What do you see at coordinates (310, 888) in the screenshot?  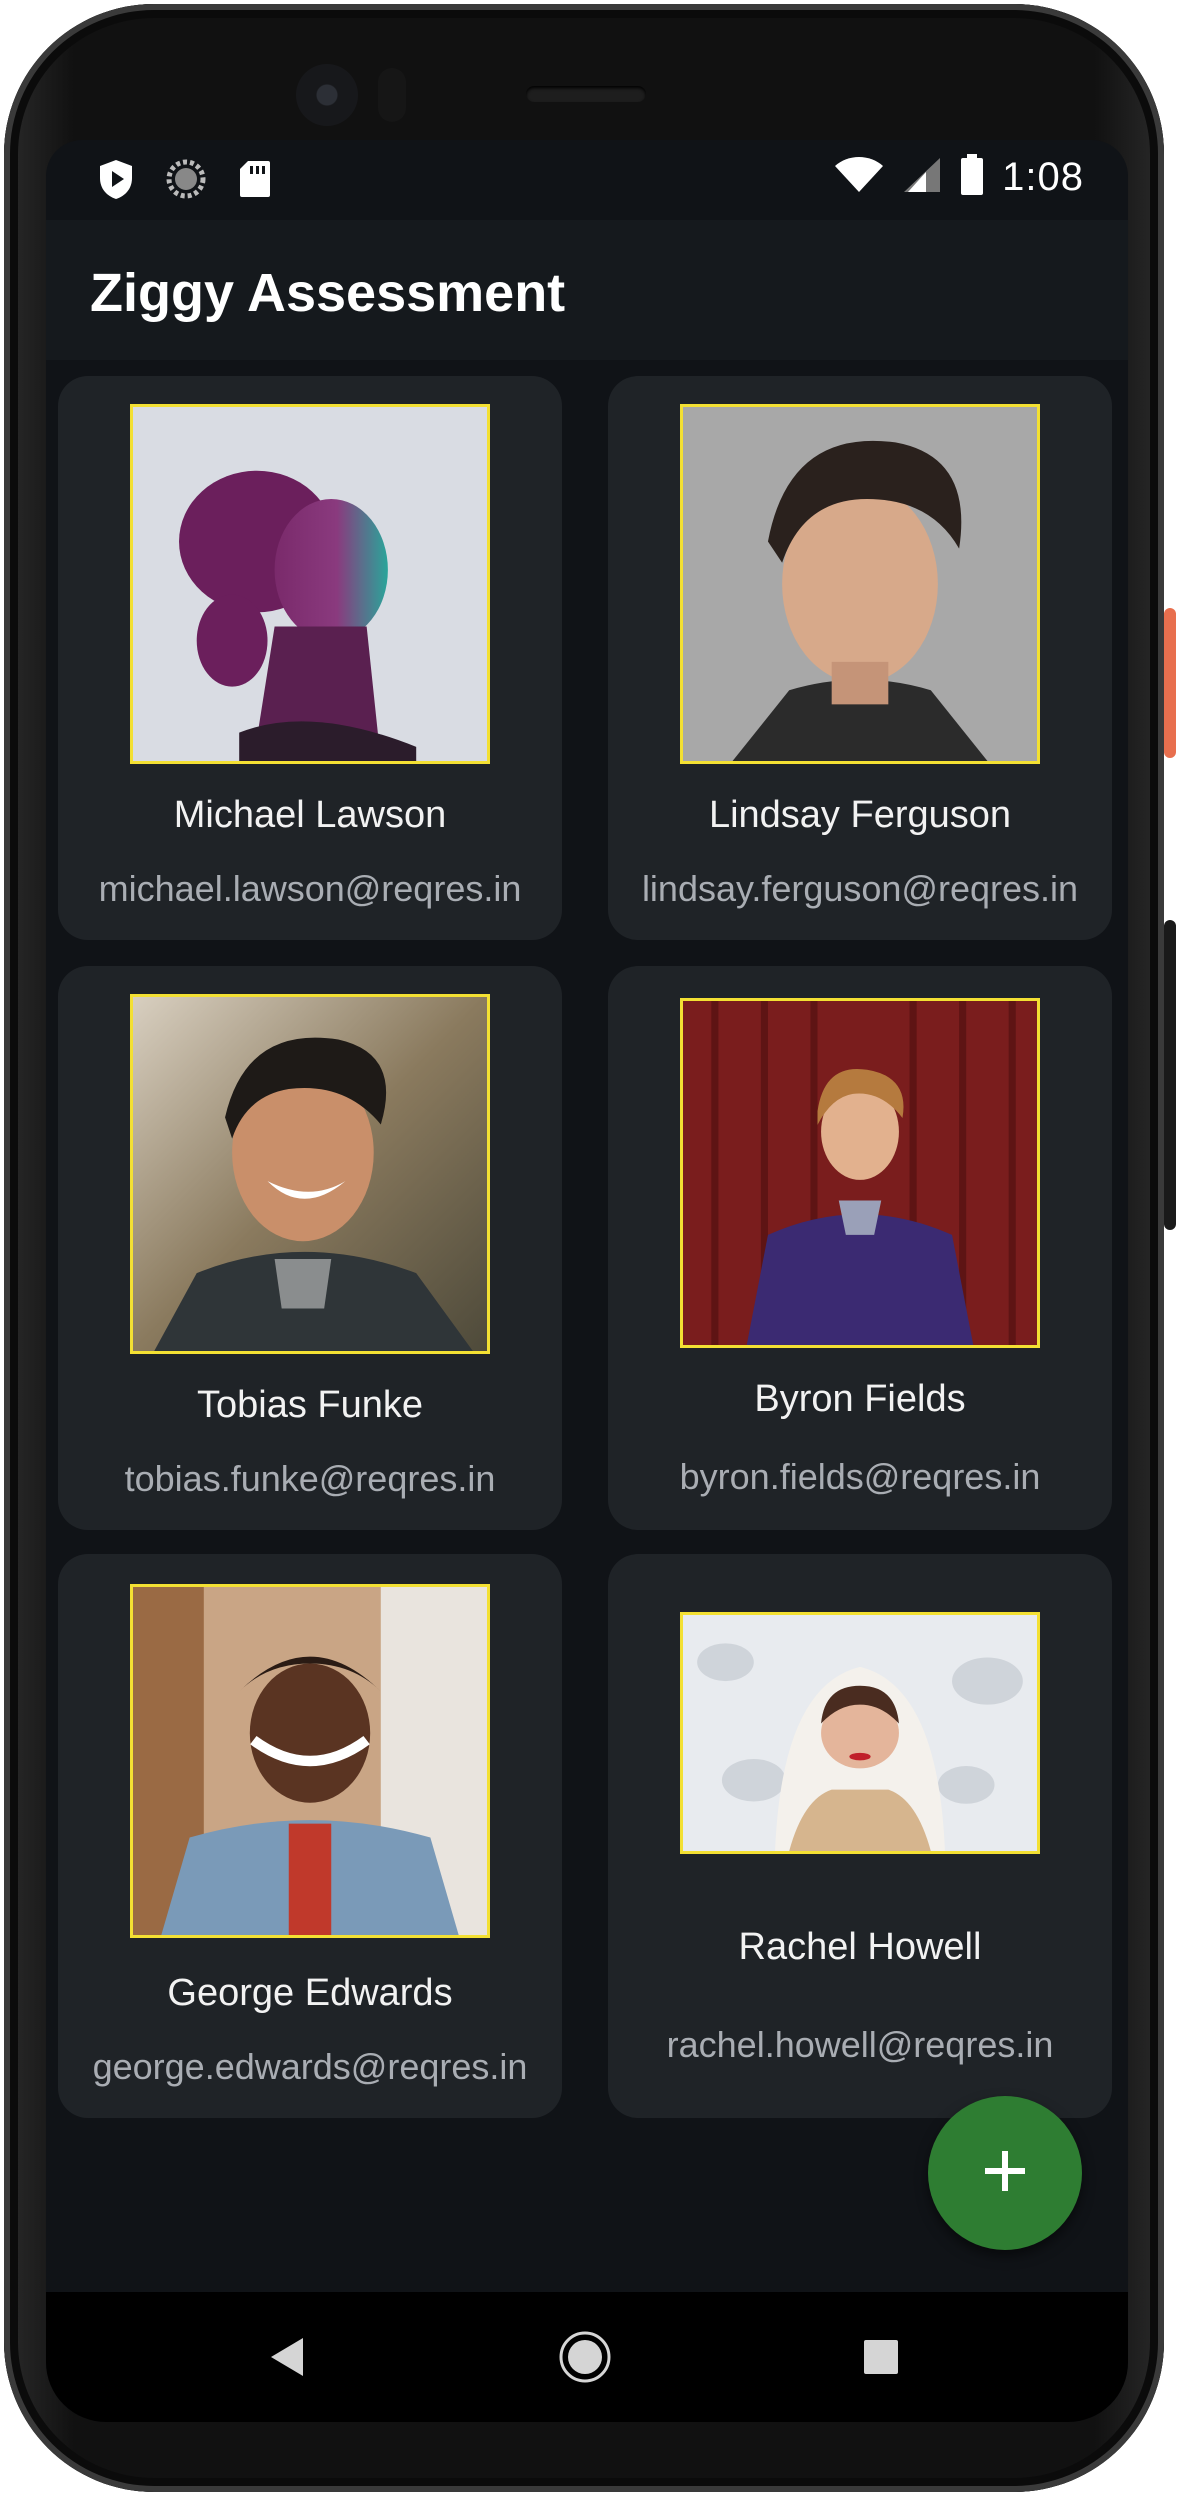 I see `user-email: michael.lawson@reqres.in` at bounding box center [310, 888].